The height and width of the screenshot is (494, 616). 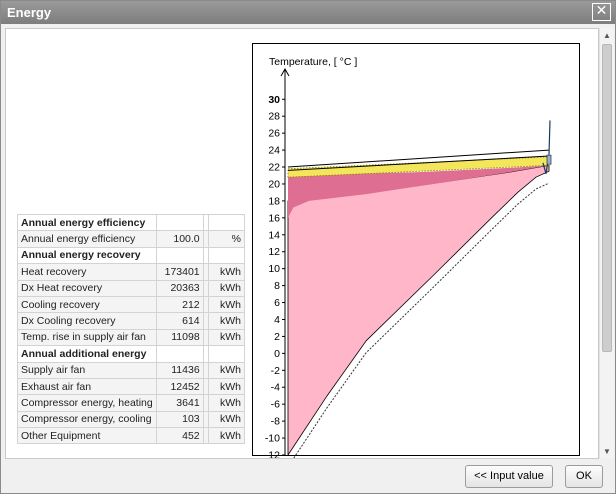 What do you see at coordinates (607, 35) in the screenshot?
I see `scroll-up-icon: ▲` at bounding box center [607, 35].